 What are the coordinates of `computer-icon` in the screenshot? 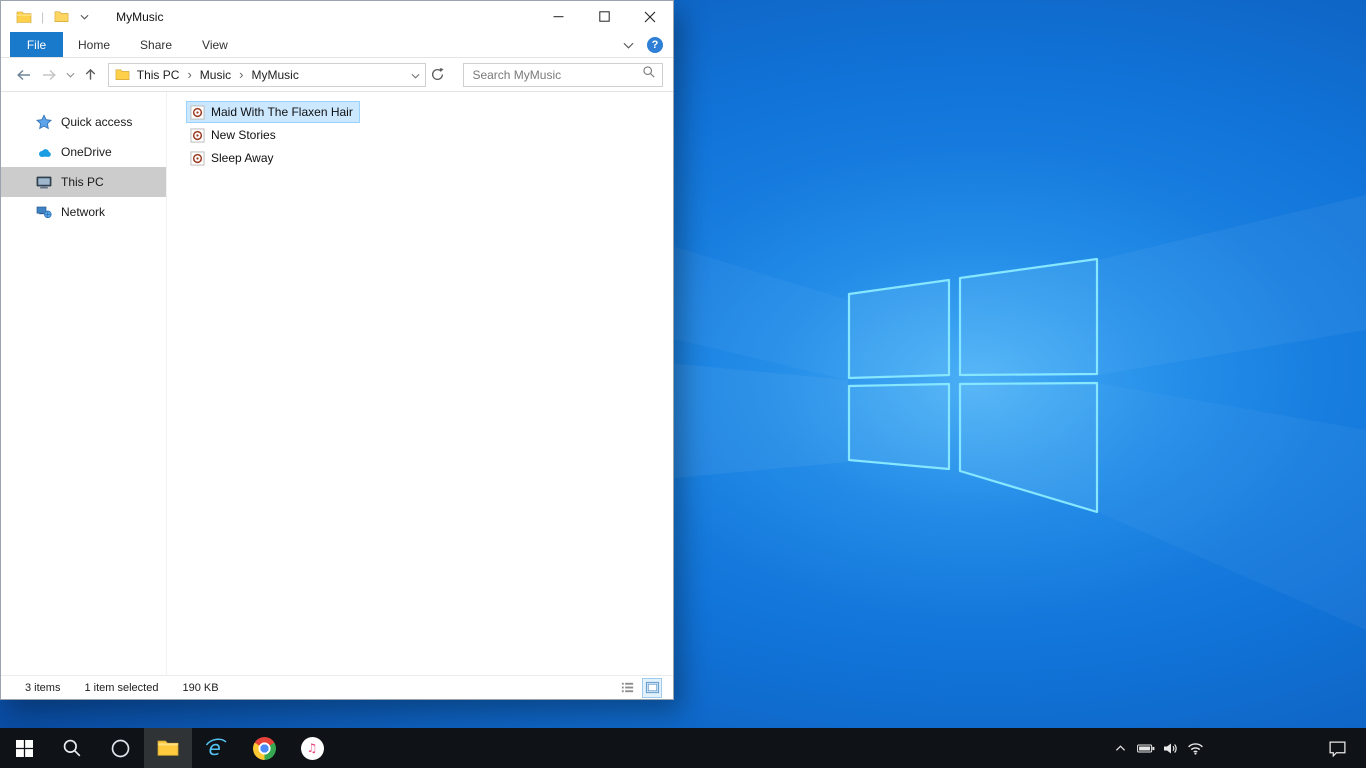 It's located at (44, 182).